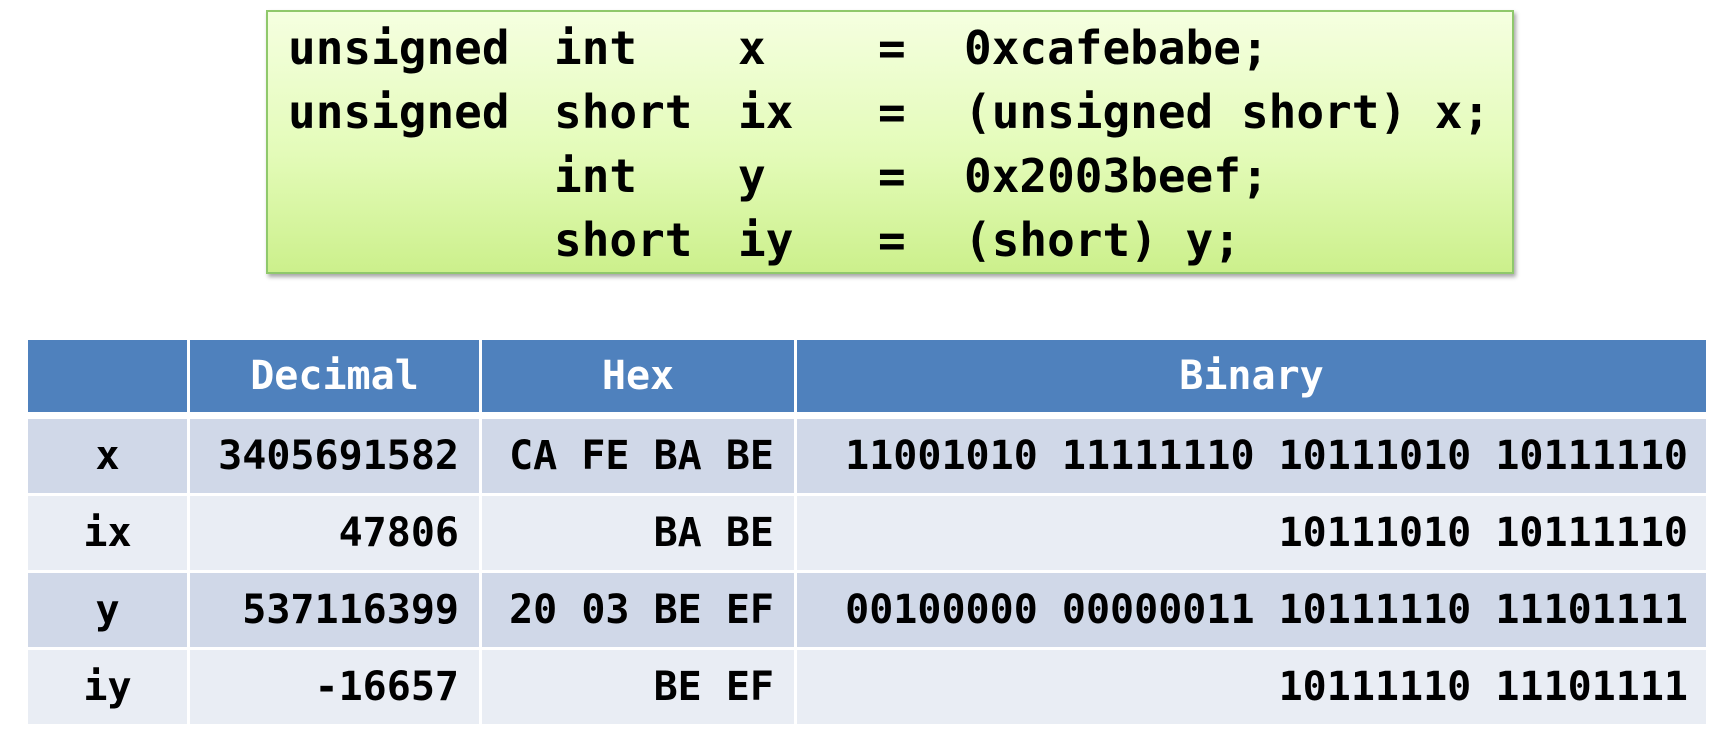  Describe the element at coordinates (778, 48) in the screenshot. I see `code-line: unsigned int x = 0xcafebabe;` at that location.